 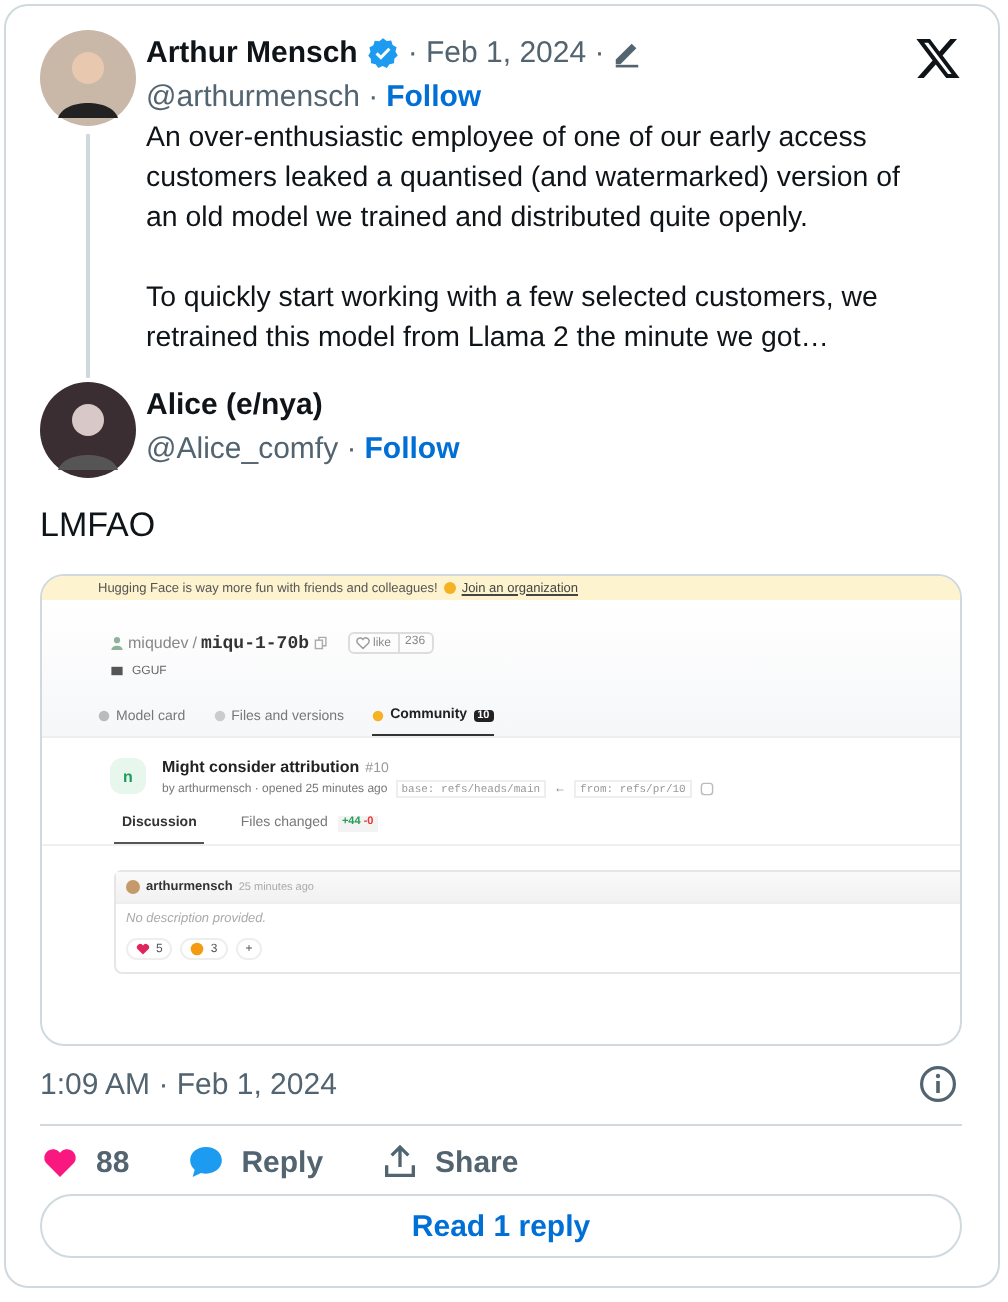 I want to click on box-icon, so click(x=117, y=671).